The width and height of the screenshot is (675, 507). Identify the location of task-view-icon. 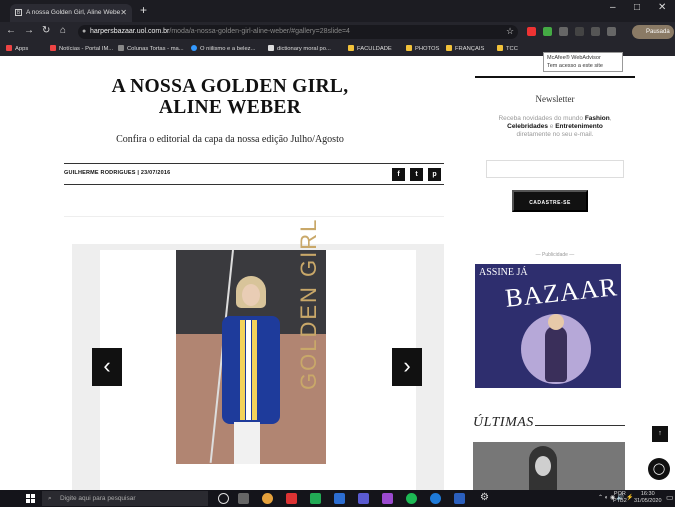
(243, 498).